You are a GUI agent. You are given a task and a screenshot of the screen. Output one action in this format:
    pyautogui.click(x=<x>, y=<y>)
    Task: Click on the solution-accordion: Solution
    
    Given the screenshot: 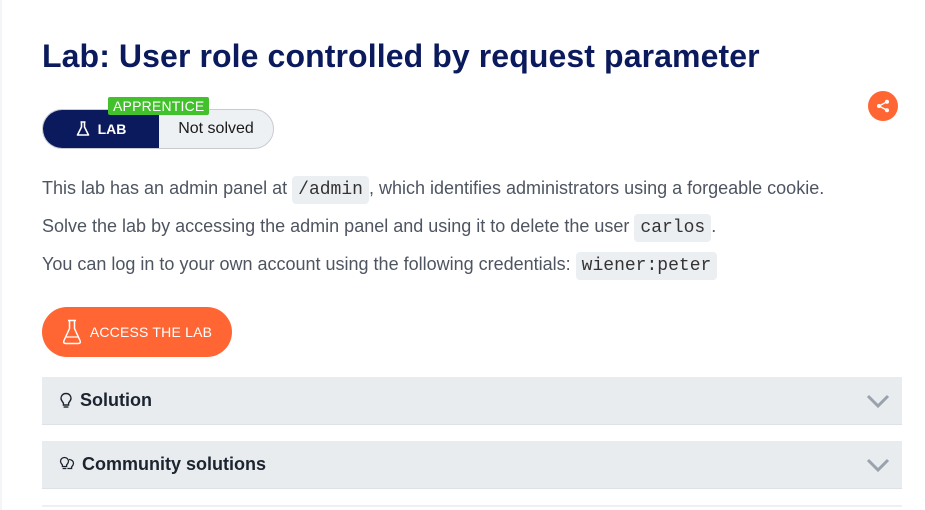 What is the action you would take?
    pyautogui.click(x=472, y=401)
    